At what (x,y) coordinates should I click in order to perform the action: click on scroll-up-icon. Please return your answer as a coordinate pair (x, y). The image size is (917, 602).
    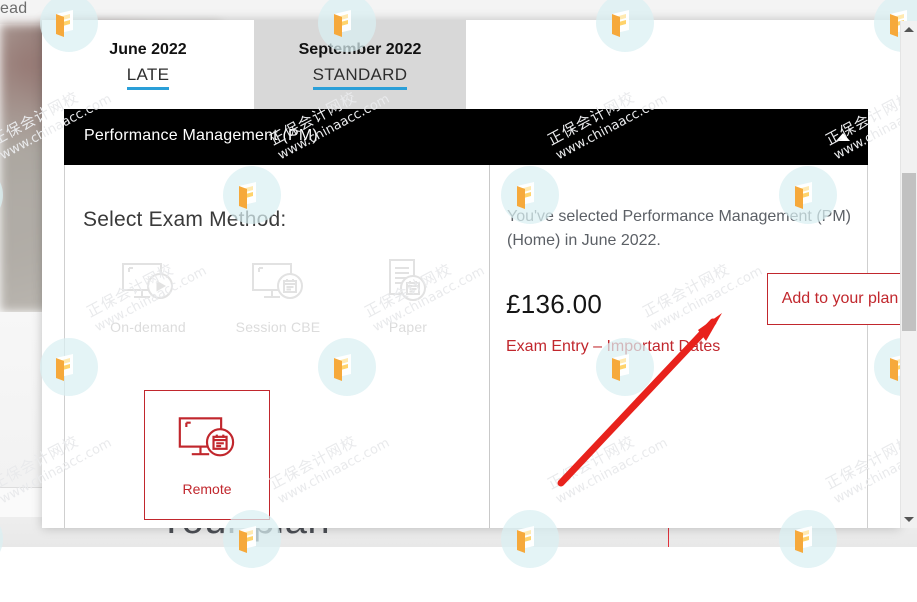
    Looking at the image, I should click on (909, 29).